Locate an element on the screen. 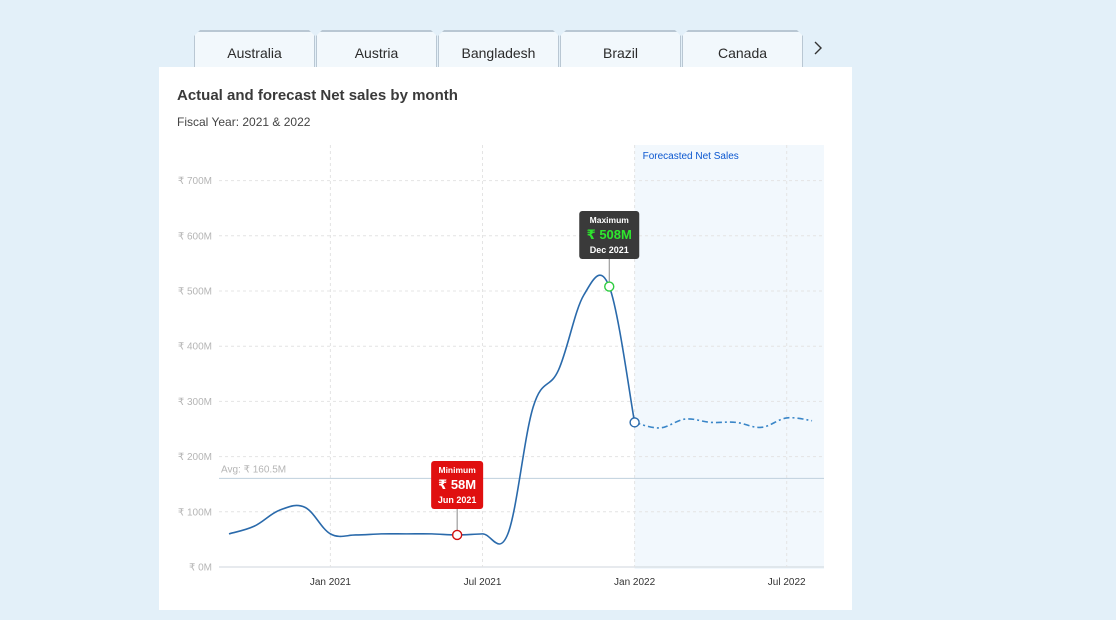 This screenshot has height=620, width=1116. average-label: Avg: ₹ 160.5M is located at coordinates (253, 469).